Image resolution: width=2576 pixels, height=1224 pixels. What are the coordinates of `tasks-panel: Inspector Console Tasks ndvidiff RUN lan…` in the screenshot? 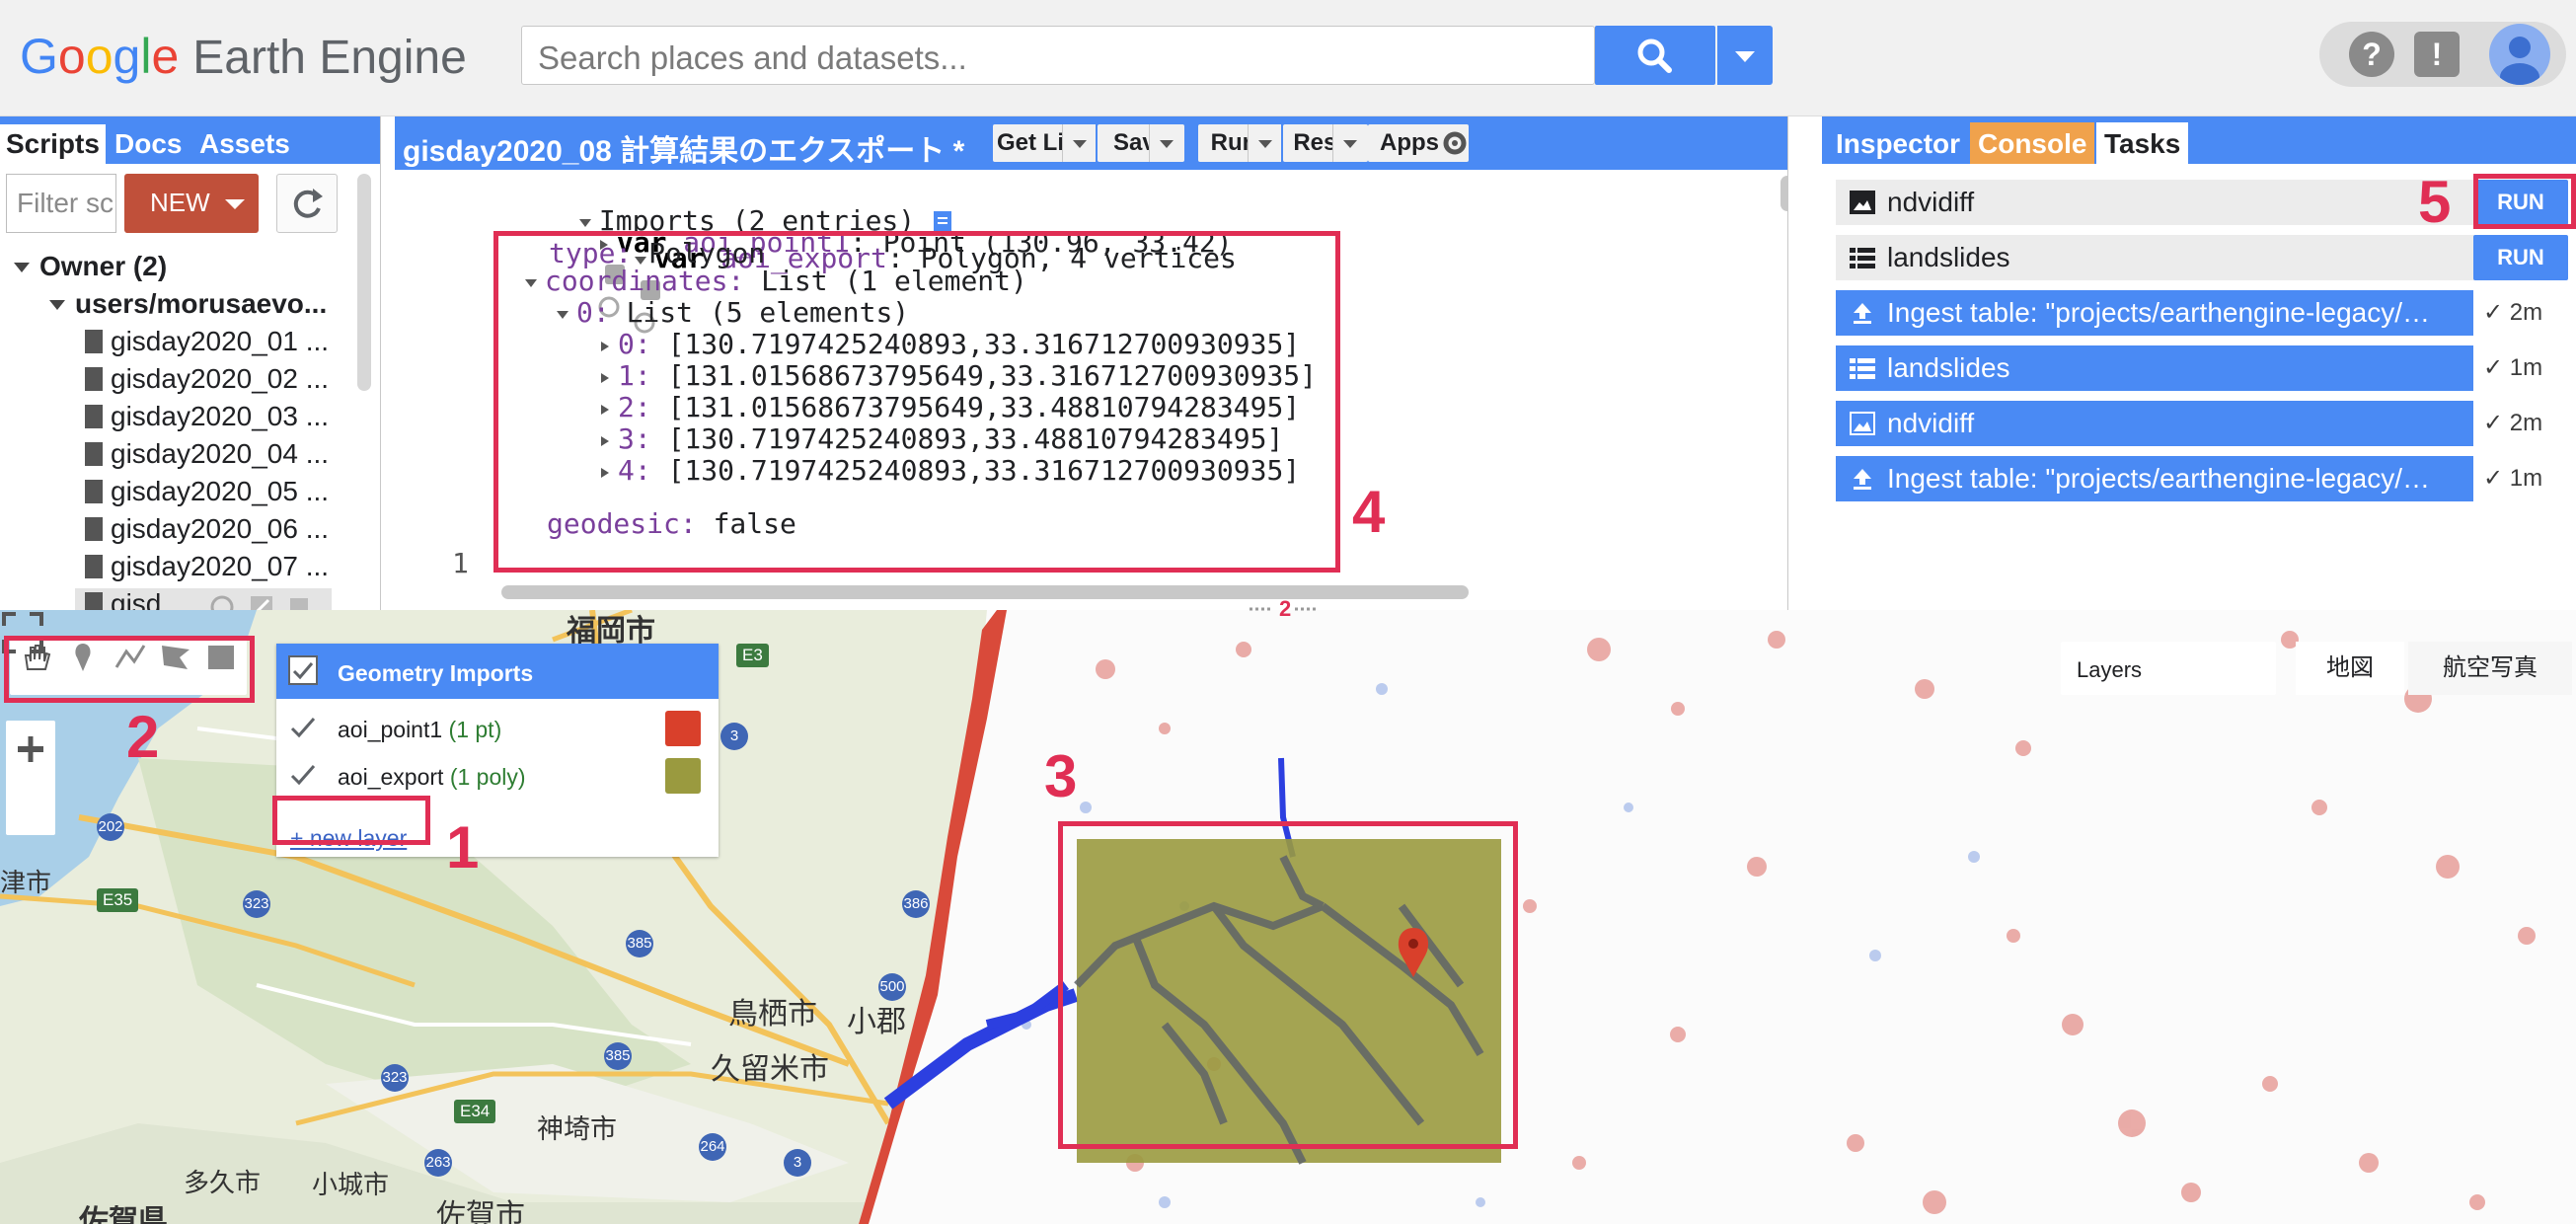 It's located at (2199, 363).